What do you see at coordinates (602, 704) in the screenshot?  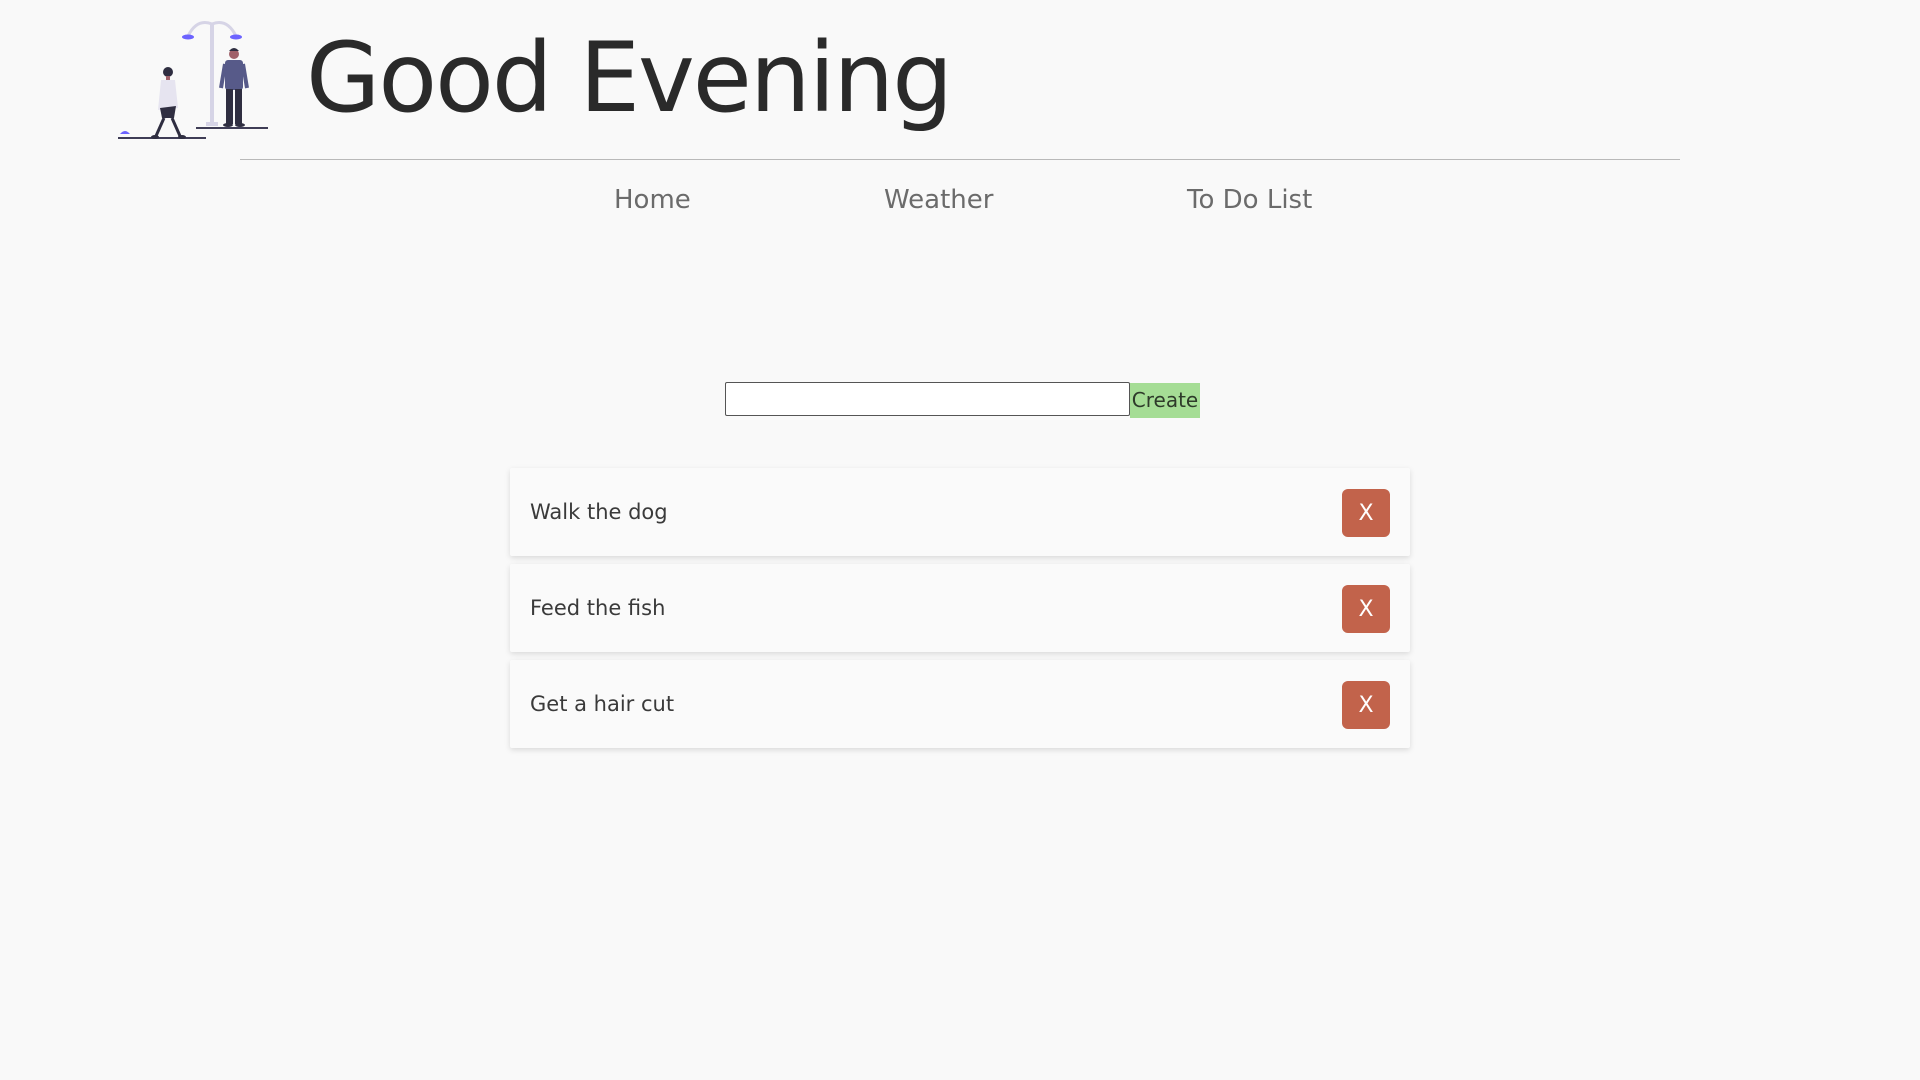 I see `todo-item-text: Get a hair cut` at bounding box center [602, 704].